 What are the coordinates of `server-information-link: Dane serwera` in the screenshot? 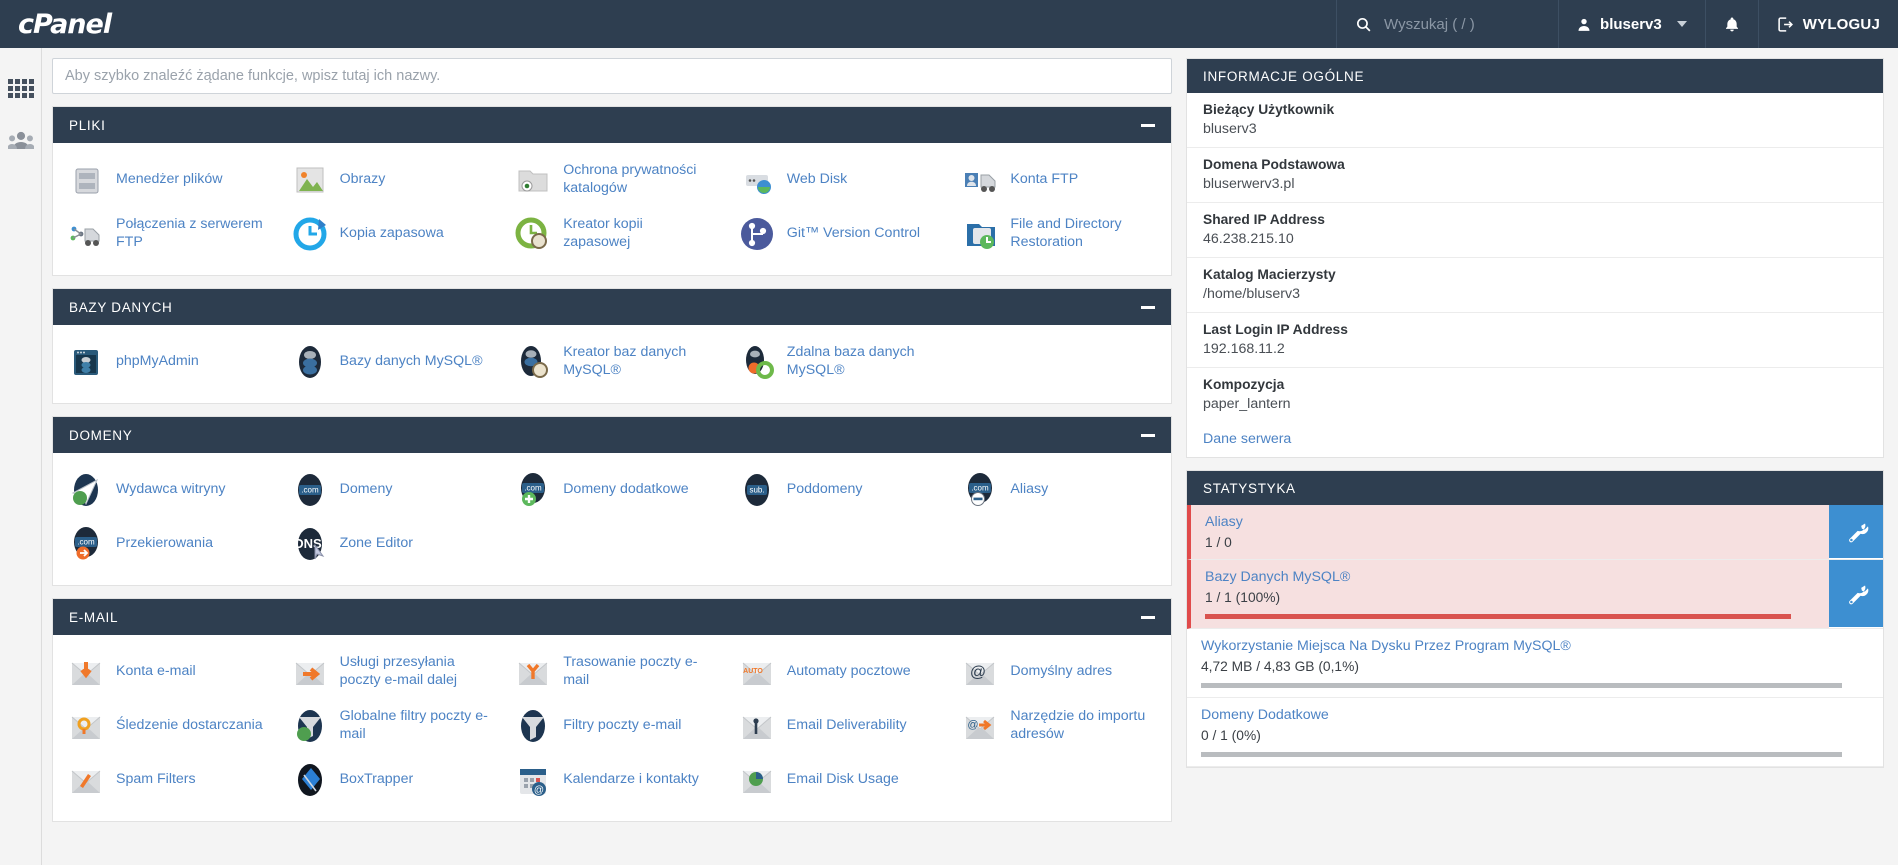 It's located at (1535, 439).